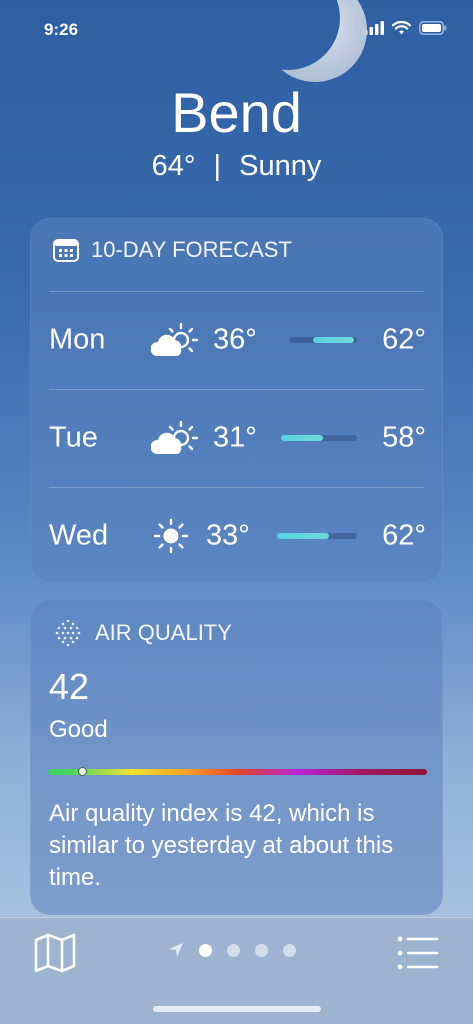  I want to click on forecast-low: 33°, so click(228, 535).